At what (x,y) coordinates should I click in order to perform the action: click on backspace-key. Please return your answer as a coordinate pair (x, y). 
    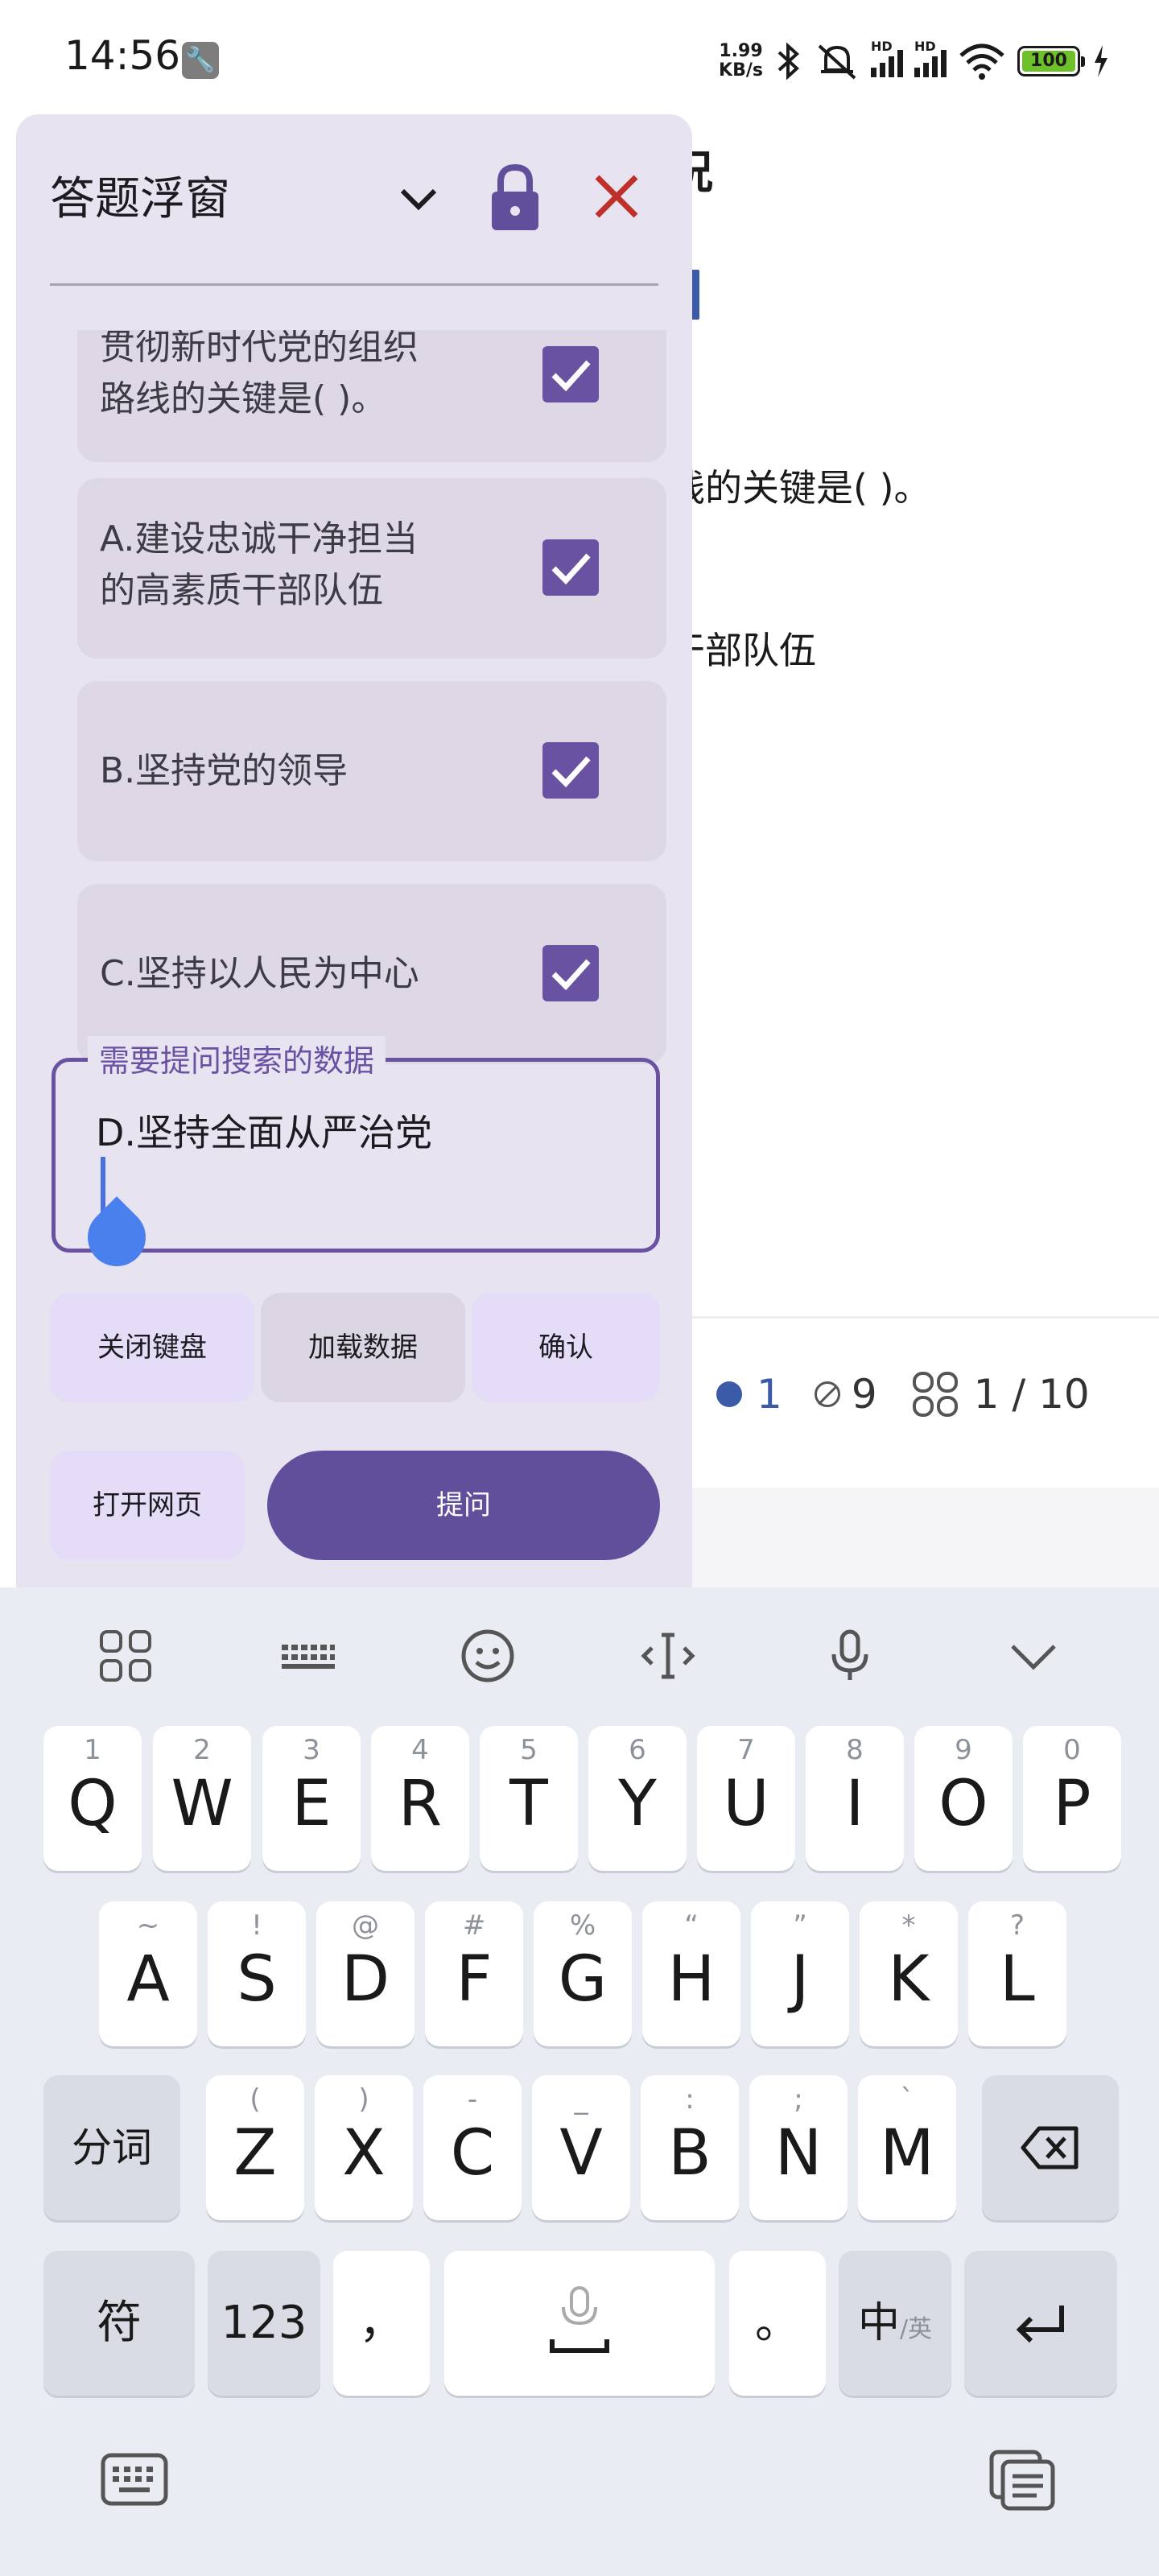
    Looking at the image, I should click on (1050, 2147).